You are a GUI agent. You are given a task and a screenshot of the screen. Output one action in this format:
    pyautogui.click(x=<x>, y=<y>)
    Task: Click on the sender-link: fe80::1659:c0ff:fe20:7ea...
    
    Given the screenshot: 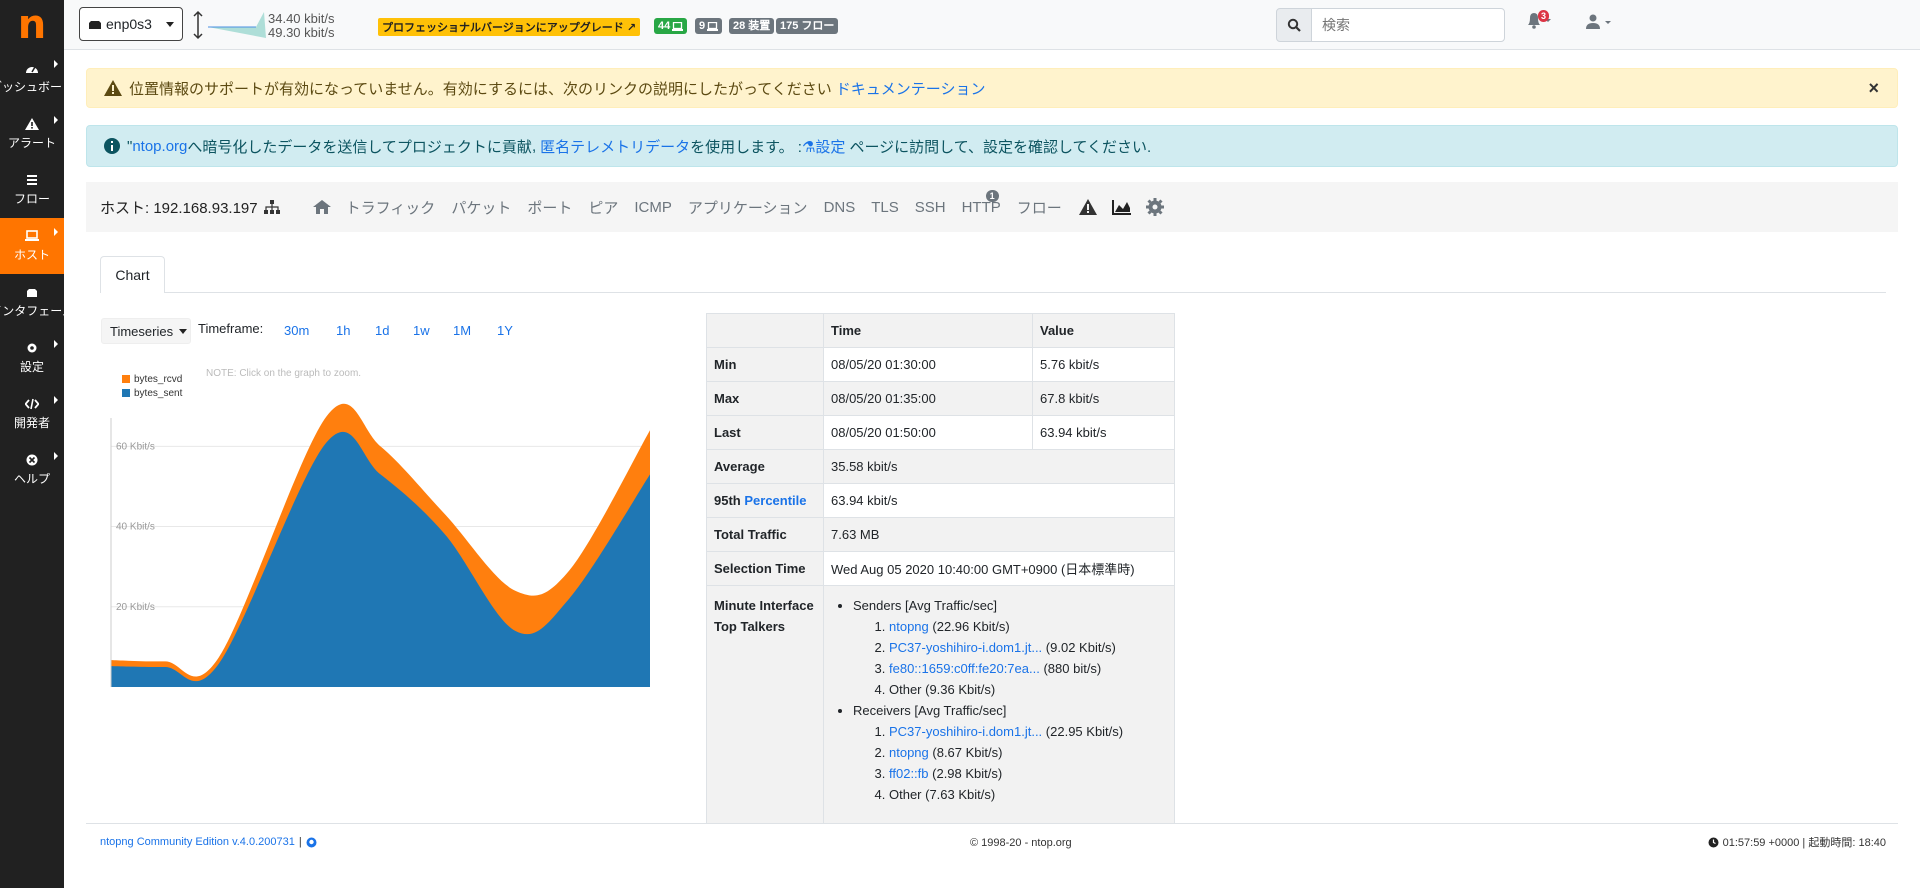 What is the action you would take?
    pyautogui.click(x=964, y=668)
    